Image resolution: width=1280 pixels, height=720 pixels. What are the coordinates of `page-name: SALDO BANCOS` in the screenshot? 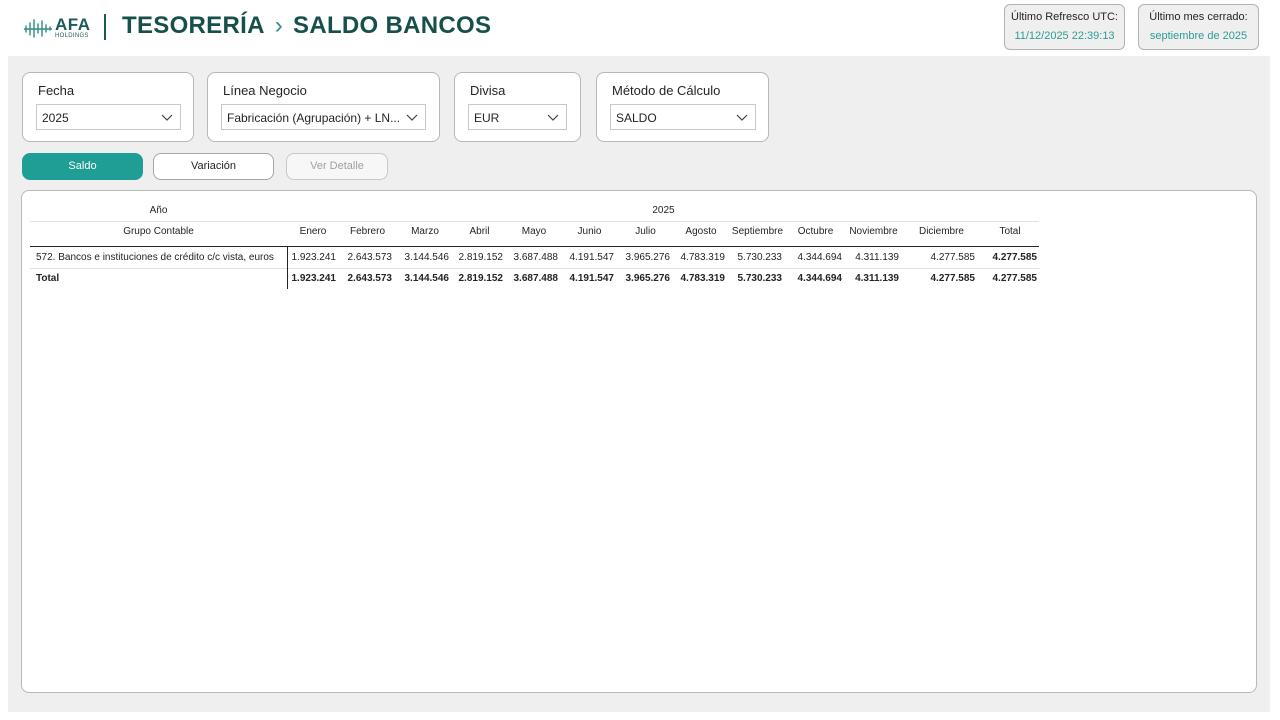 It's located at (392, 25).